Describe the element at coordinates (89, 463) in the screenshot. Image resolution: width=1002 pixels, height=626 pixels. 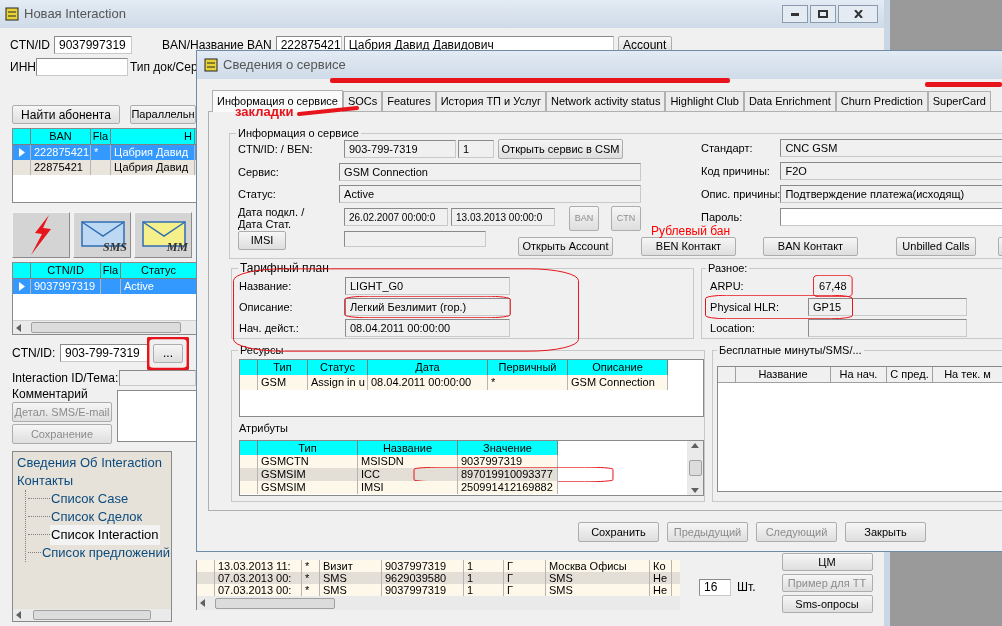
I see `tree-item: Сведения Об Interaction` at that location.